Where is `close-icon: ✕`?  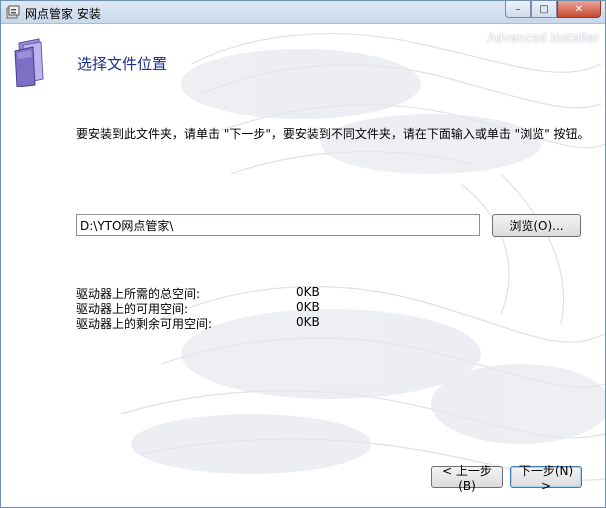
close-icon: ✕ is located at coordinates (579, 9).